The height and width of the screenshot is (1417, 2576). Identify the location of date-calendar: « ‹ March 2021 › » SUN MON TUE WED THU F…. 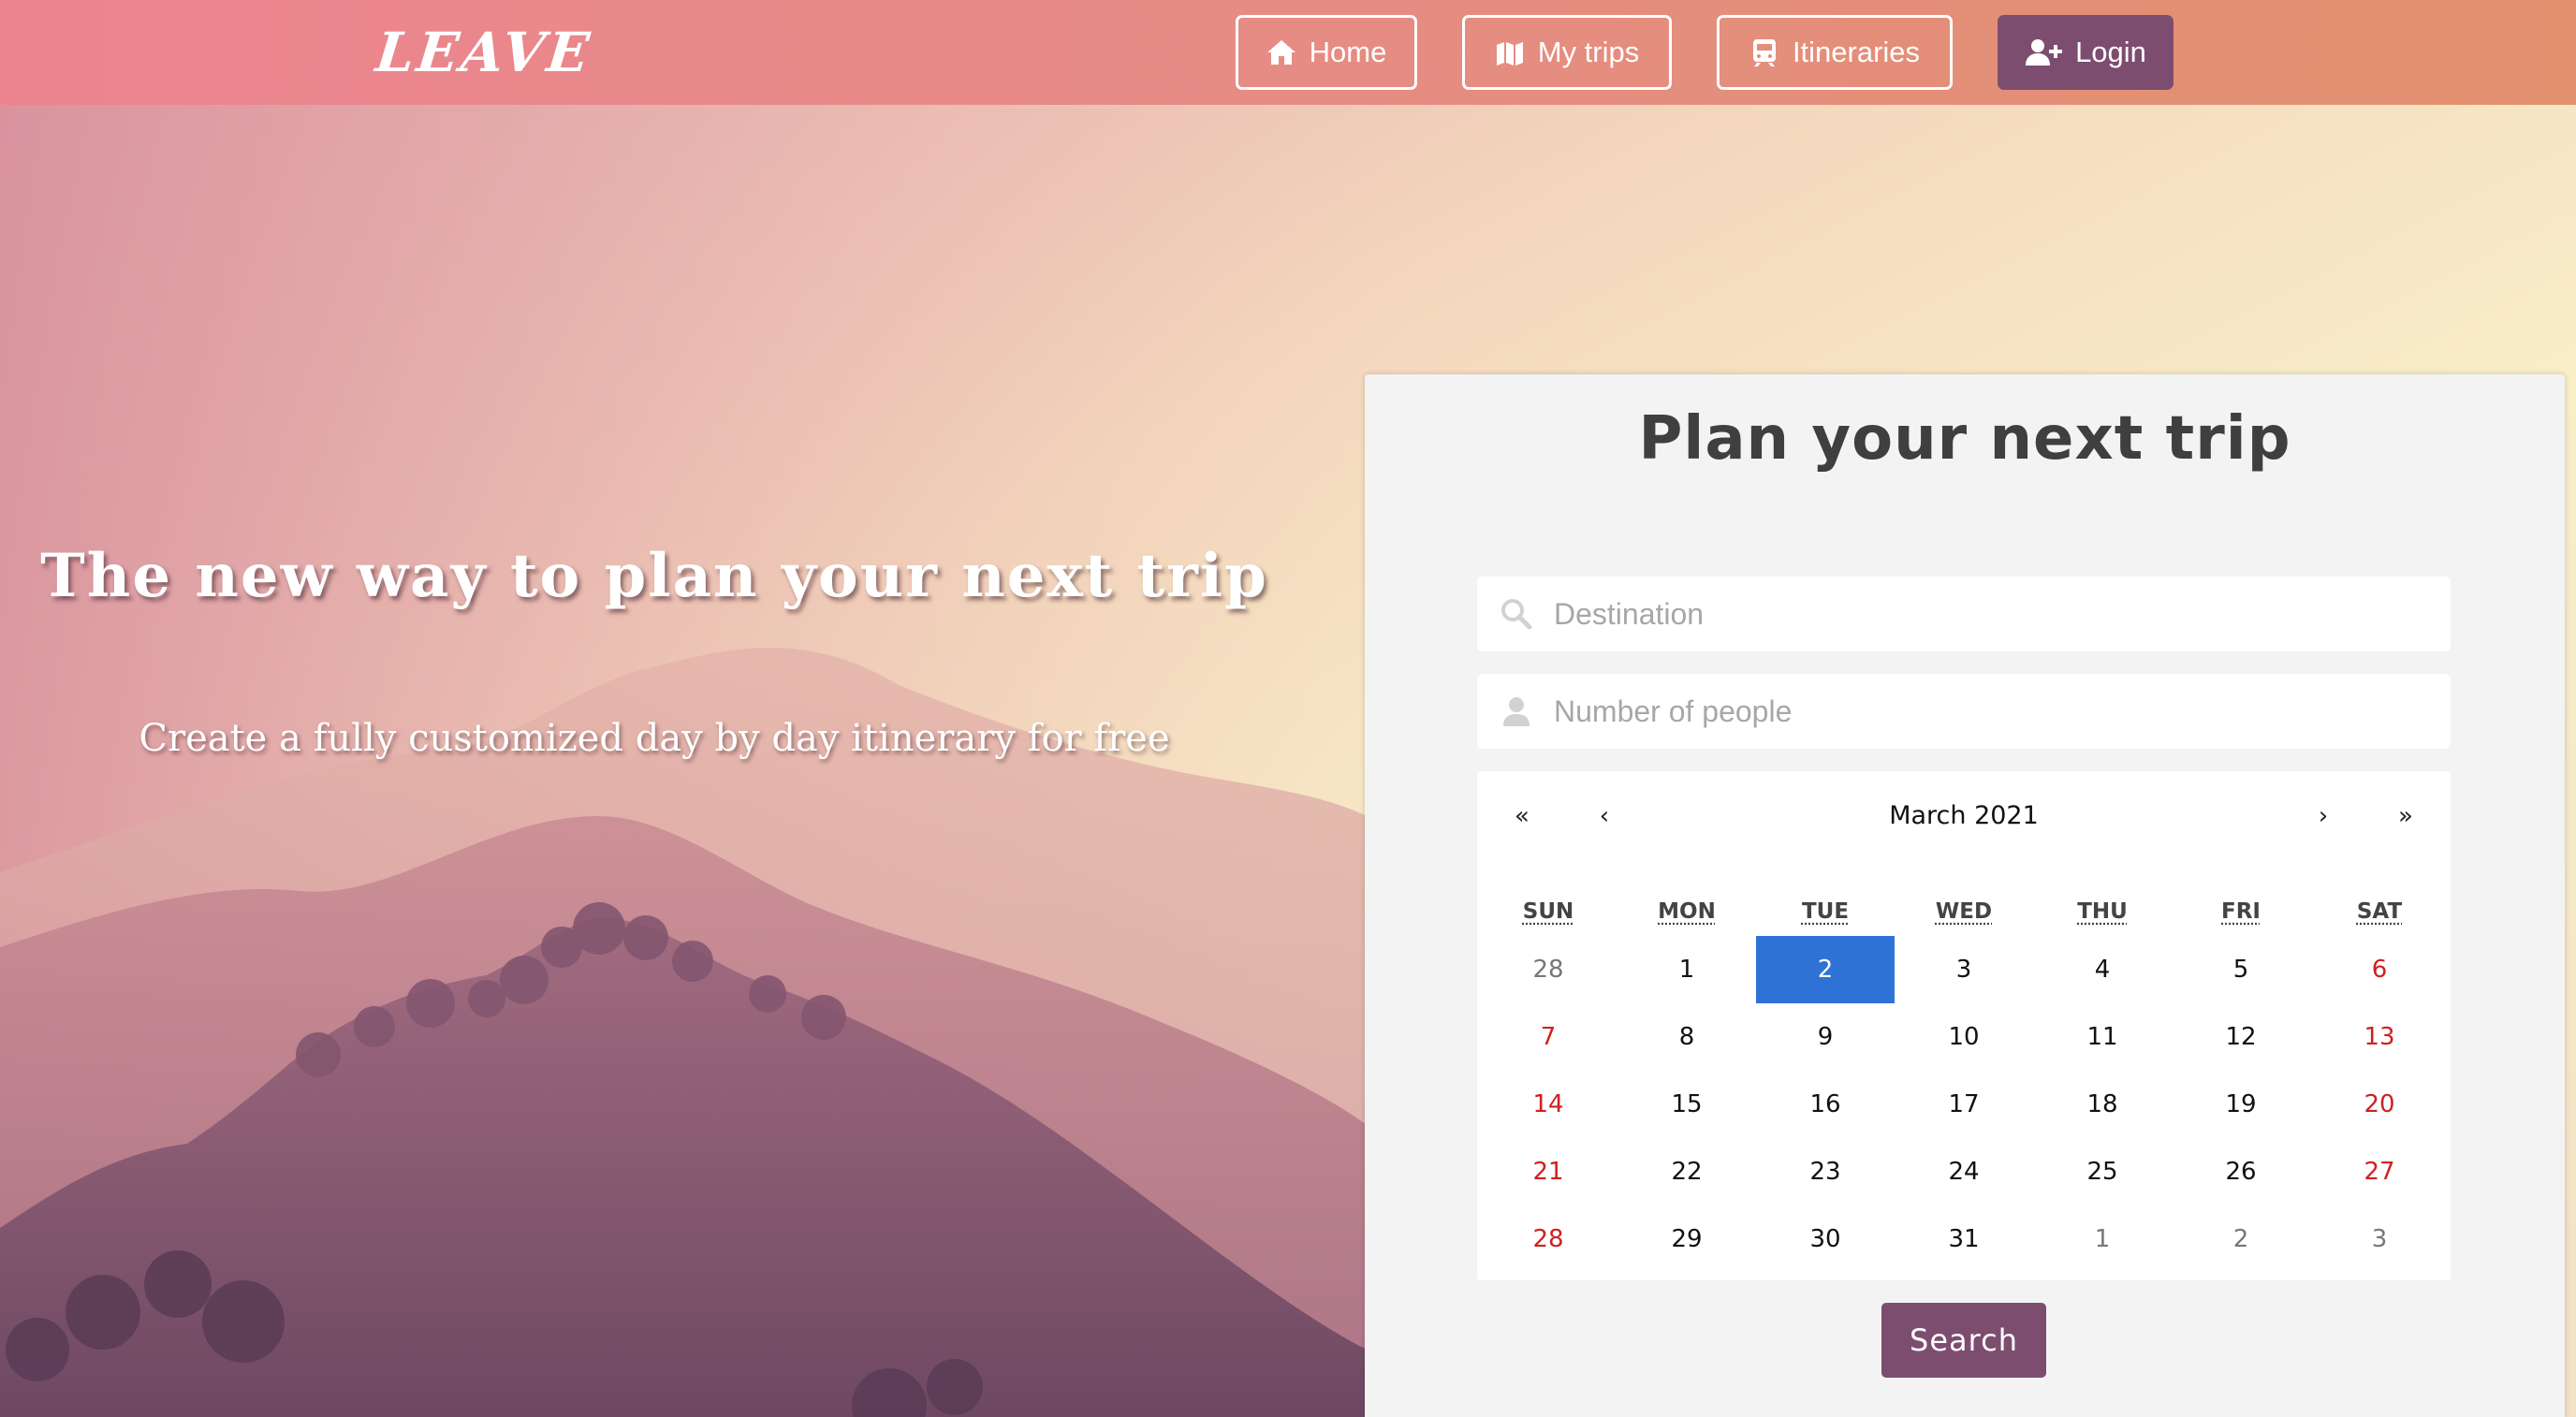
(1964, 1025).